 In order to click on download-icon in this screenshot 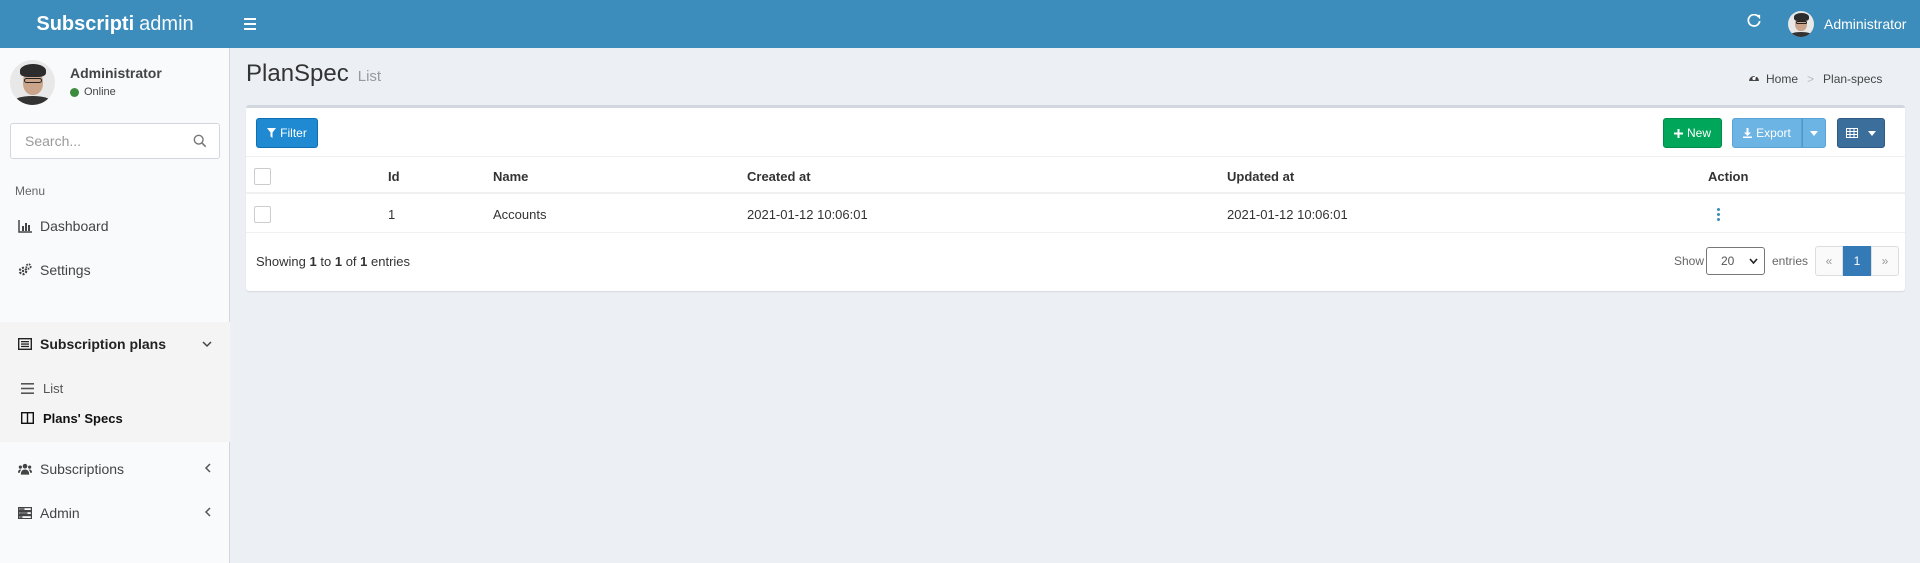, I will do `click(1748, 133)`.